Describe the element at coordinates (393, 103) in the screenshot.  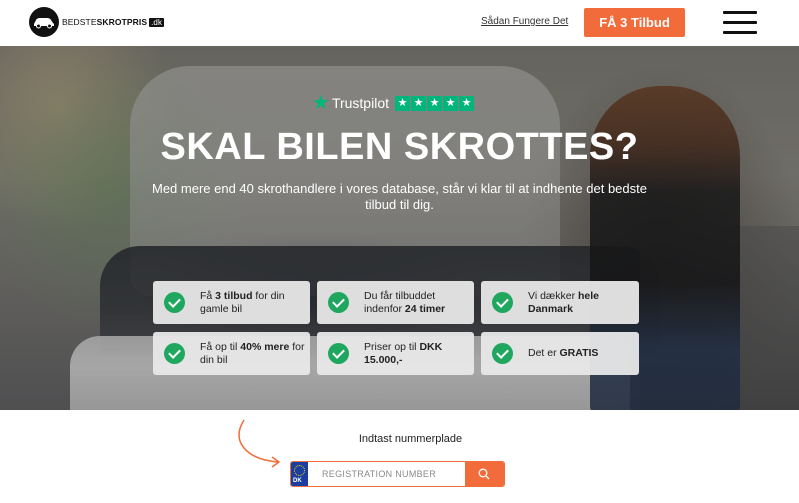
I see `trustpilot-badge: ★ Trustpilot ★ ★ ★ ★ ★` at that location.